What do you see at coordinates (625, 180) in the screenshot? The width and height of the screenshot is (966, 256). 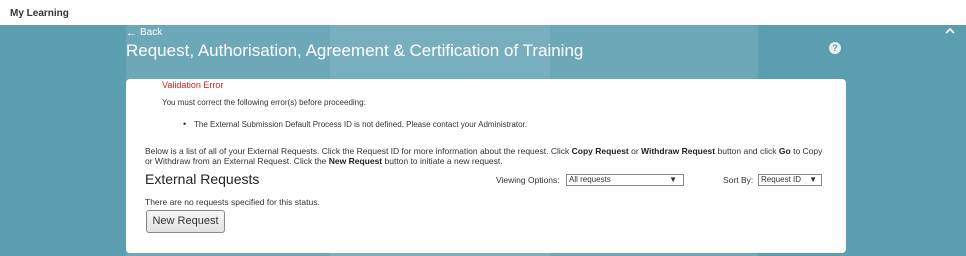 I see `viewing-options-select: All requests ▼` at bounding box center [625, 180].